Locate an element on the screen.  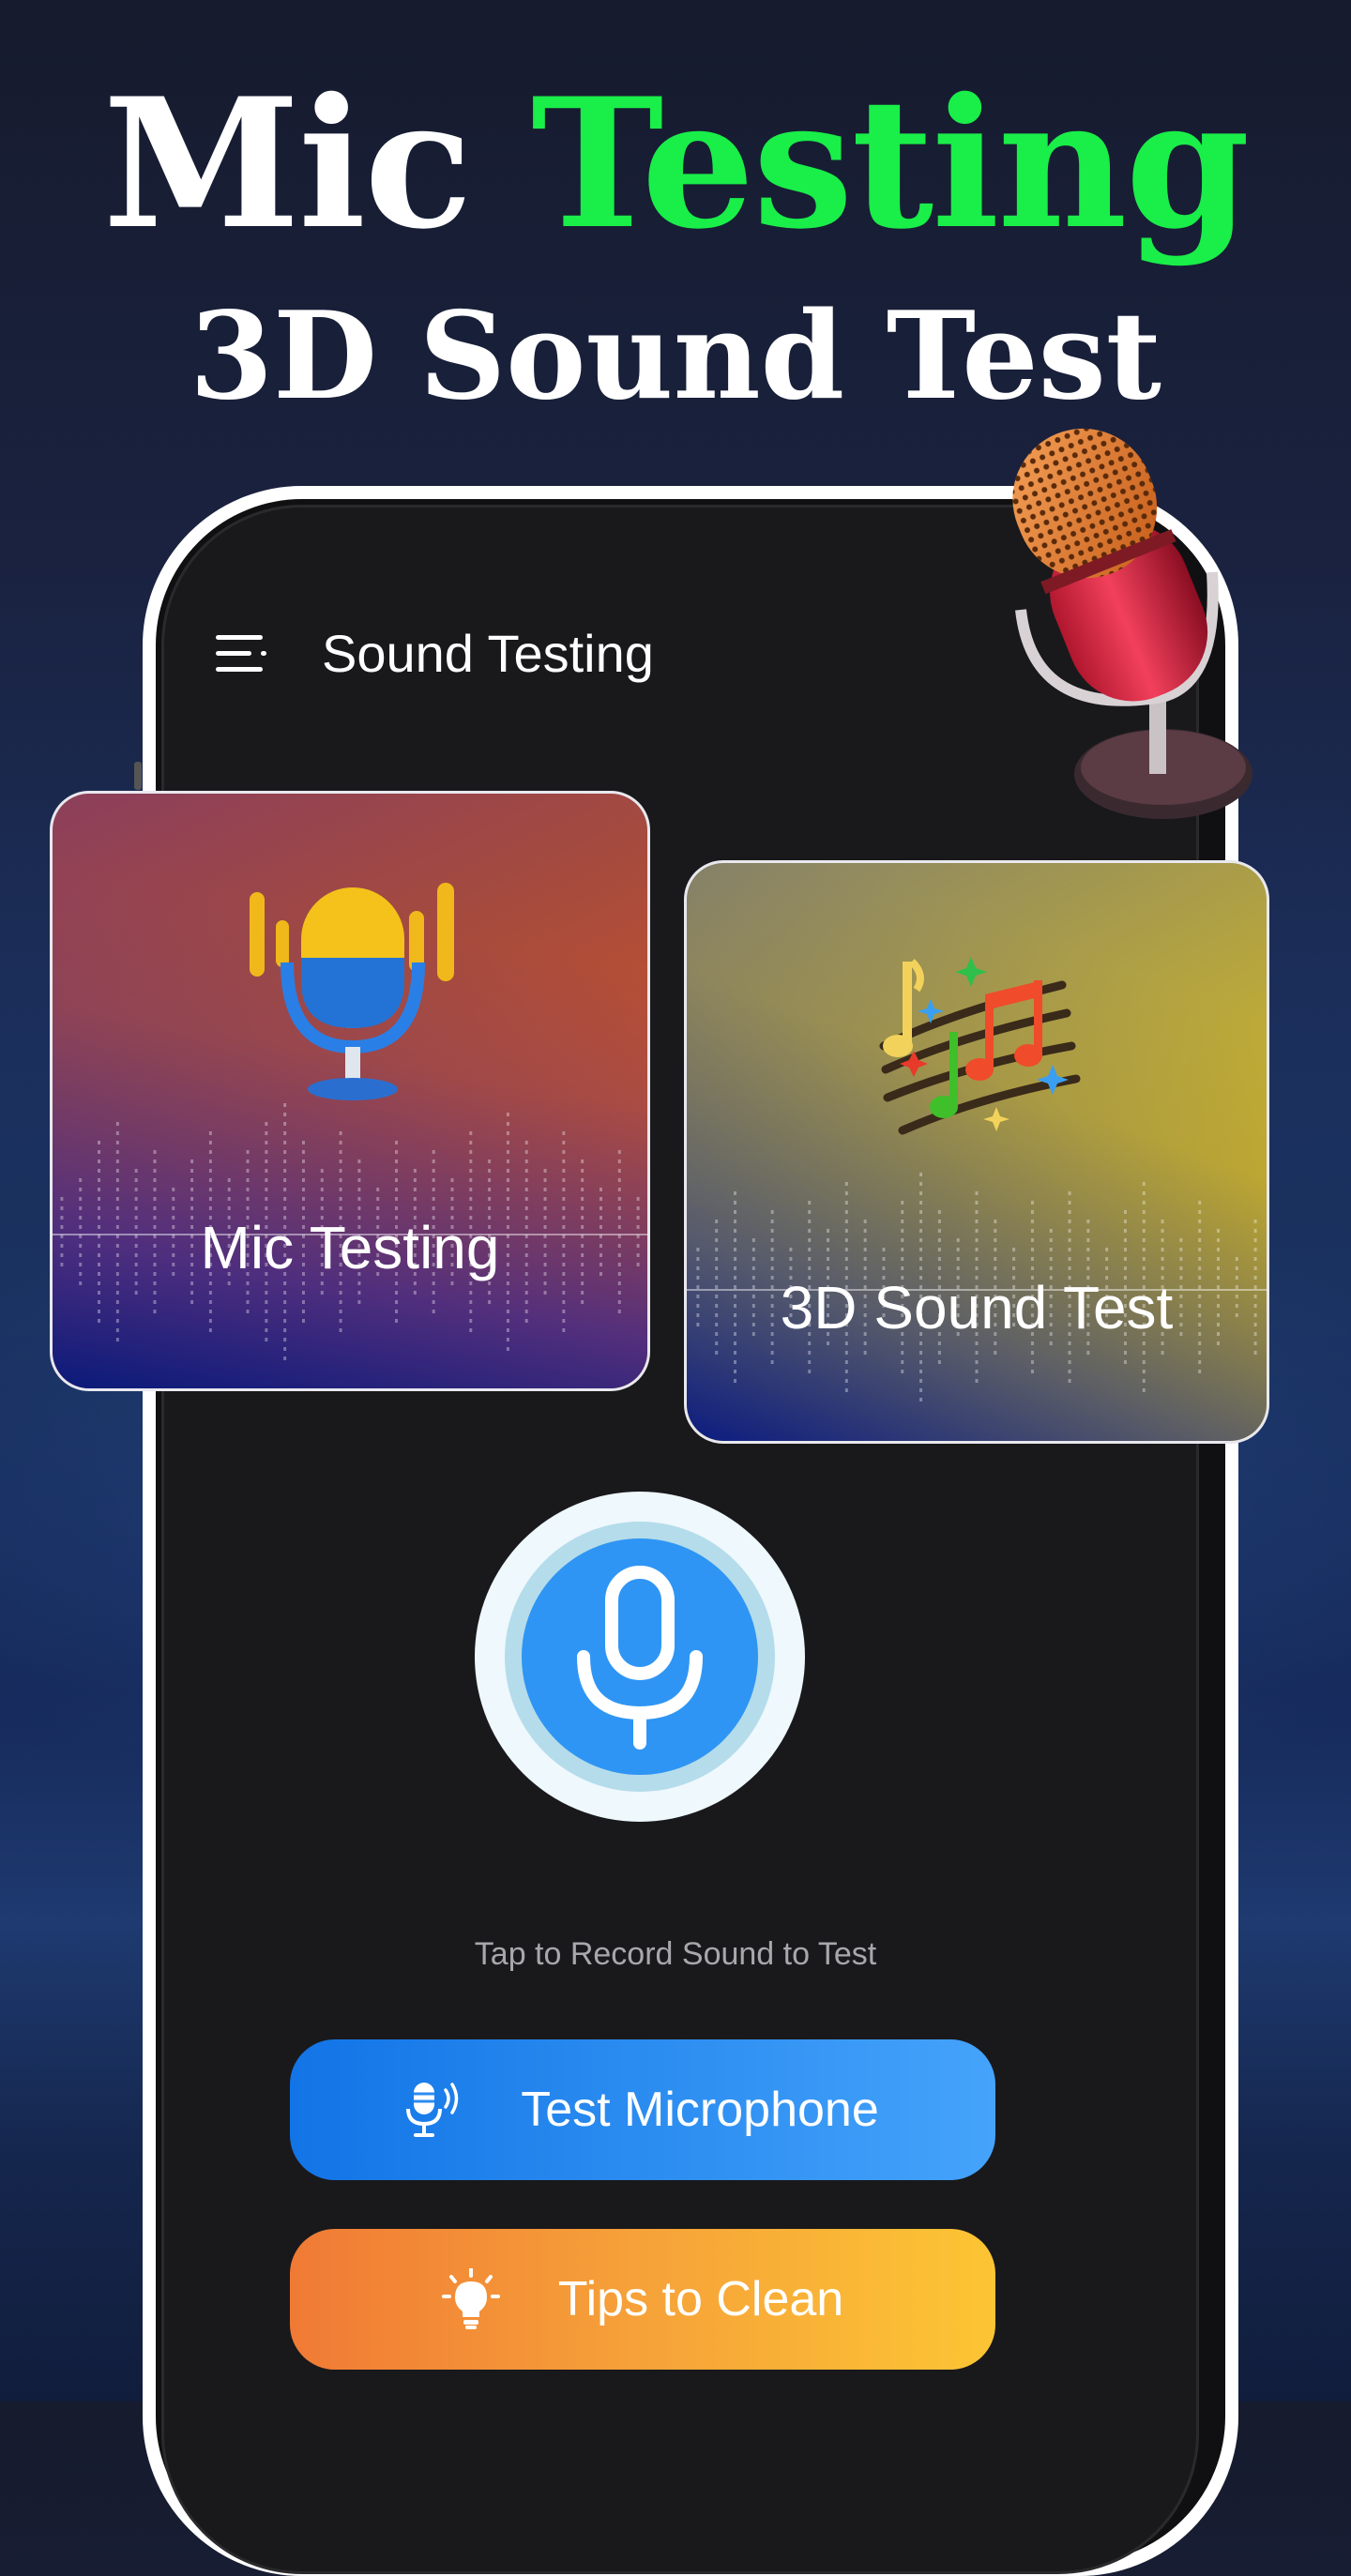
3d-sound-test-label: 3D Sound Test is located at coordinates (977, 1307).